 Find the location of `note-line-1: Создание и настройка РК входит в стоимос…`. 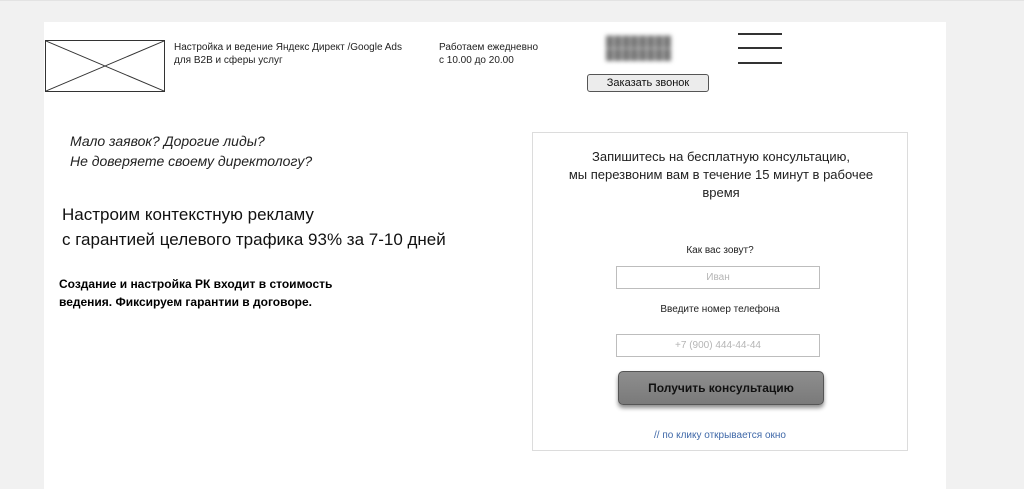

note-line-1: Создание и настройка РК входит в стоимос… is located at coordinates (196, 284).